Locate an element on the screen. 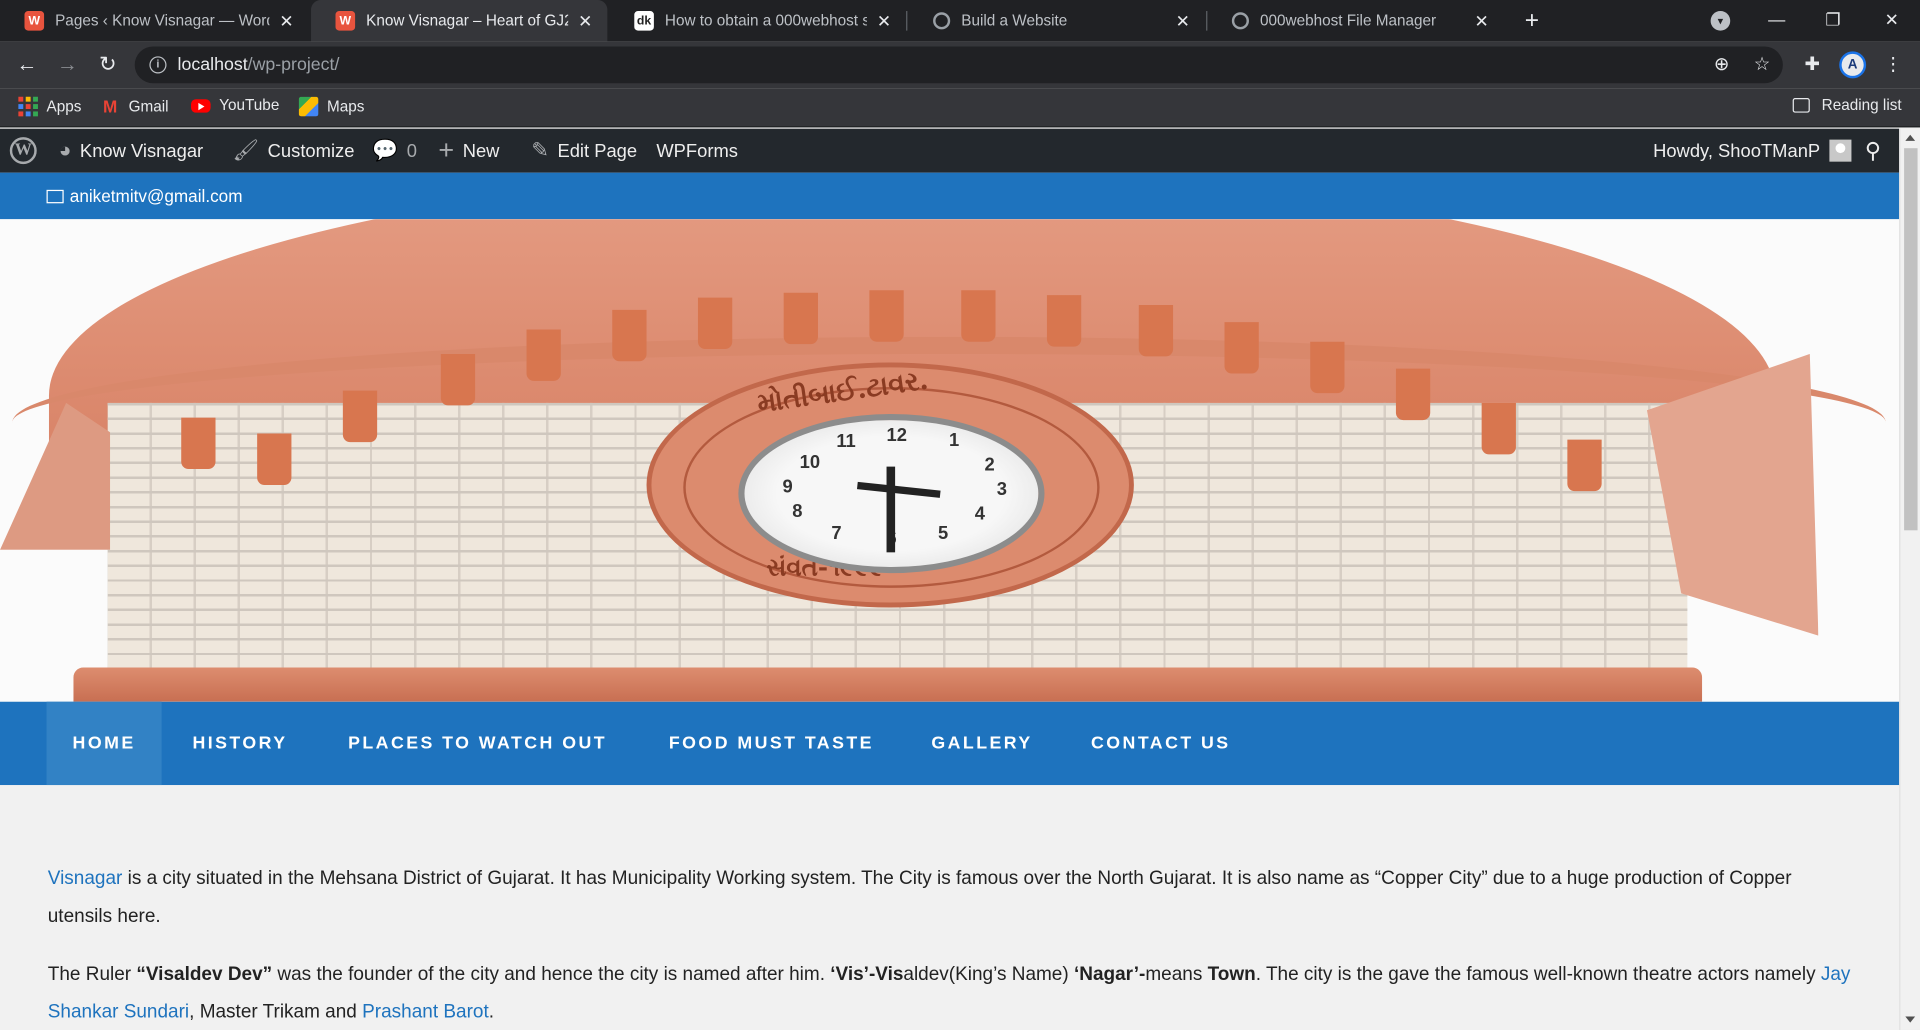  clock-number: 10 is located at coordinates (810, 462).